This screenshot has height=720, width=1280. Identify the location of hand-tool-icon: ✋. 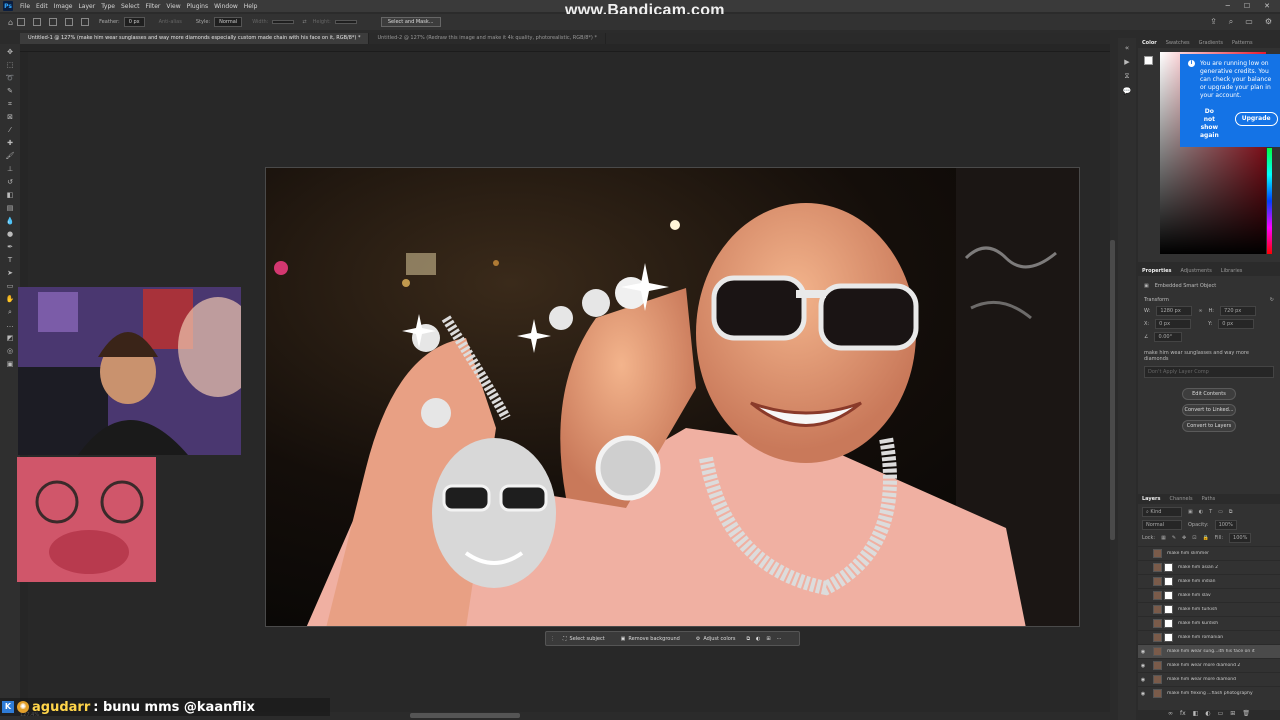
(10, 299).